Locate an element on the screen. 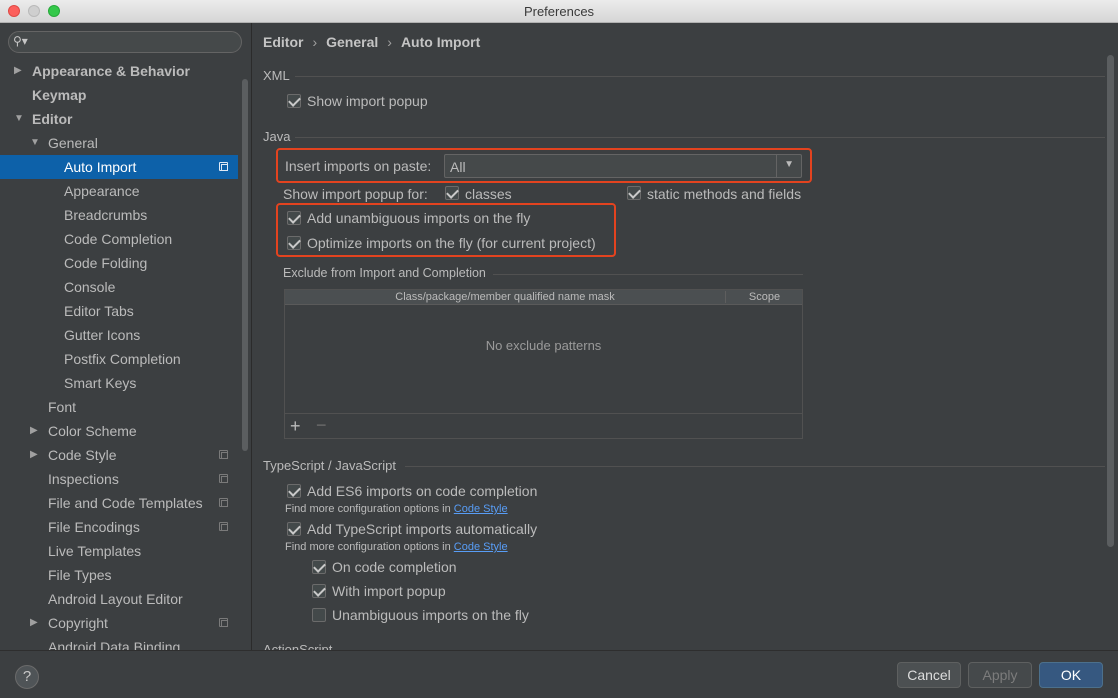 Image resolution: width=1118 pixels, height=698 pixels. sidebar-item-keymap: Keymap is located at coordinates (119, 95).